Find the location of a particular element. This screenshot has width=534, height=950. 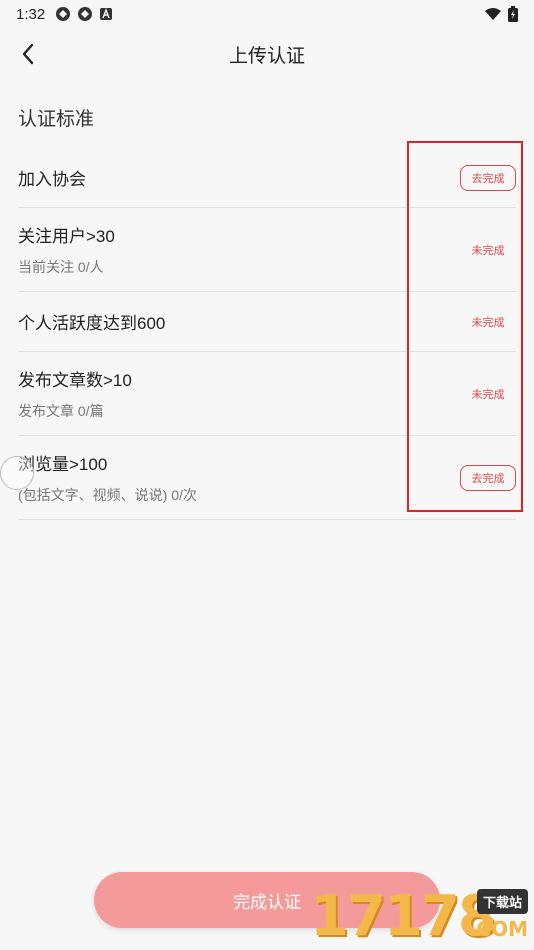

watermark-logo: 17178 下载站 .COM is located at coordinates (422, 917).